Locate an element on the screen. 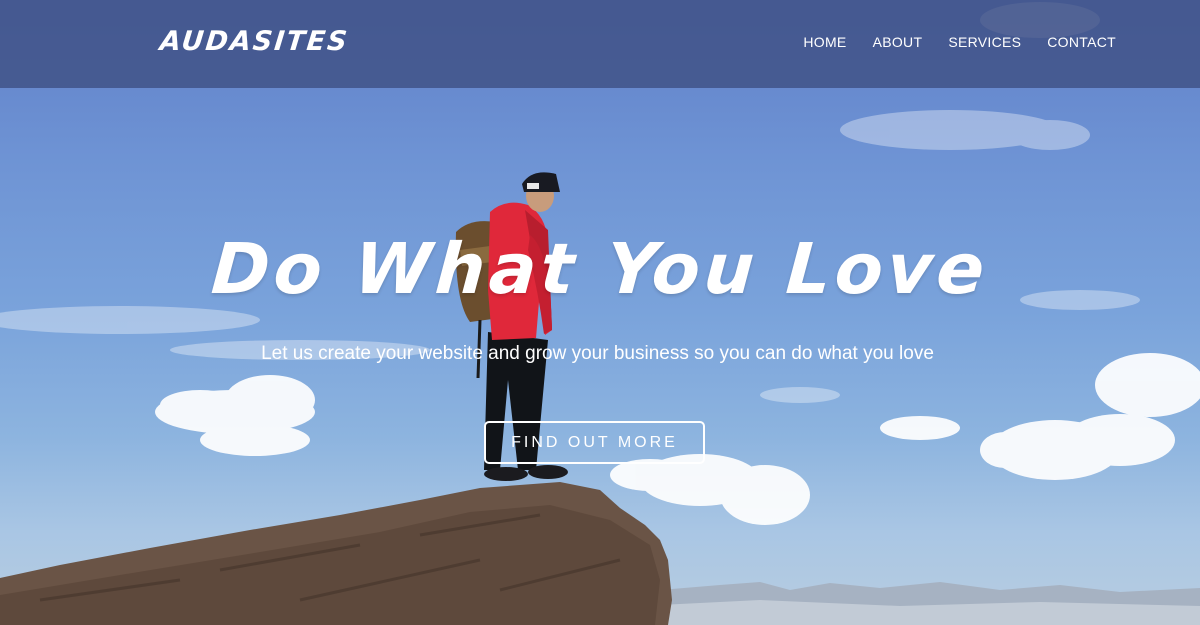  top-navbar: AUDASITES HOME ABOUT SERVICES CONTACT is located at coordinates (600, 44).